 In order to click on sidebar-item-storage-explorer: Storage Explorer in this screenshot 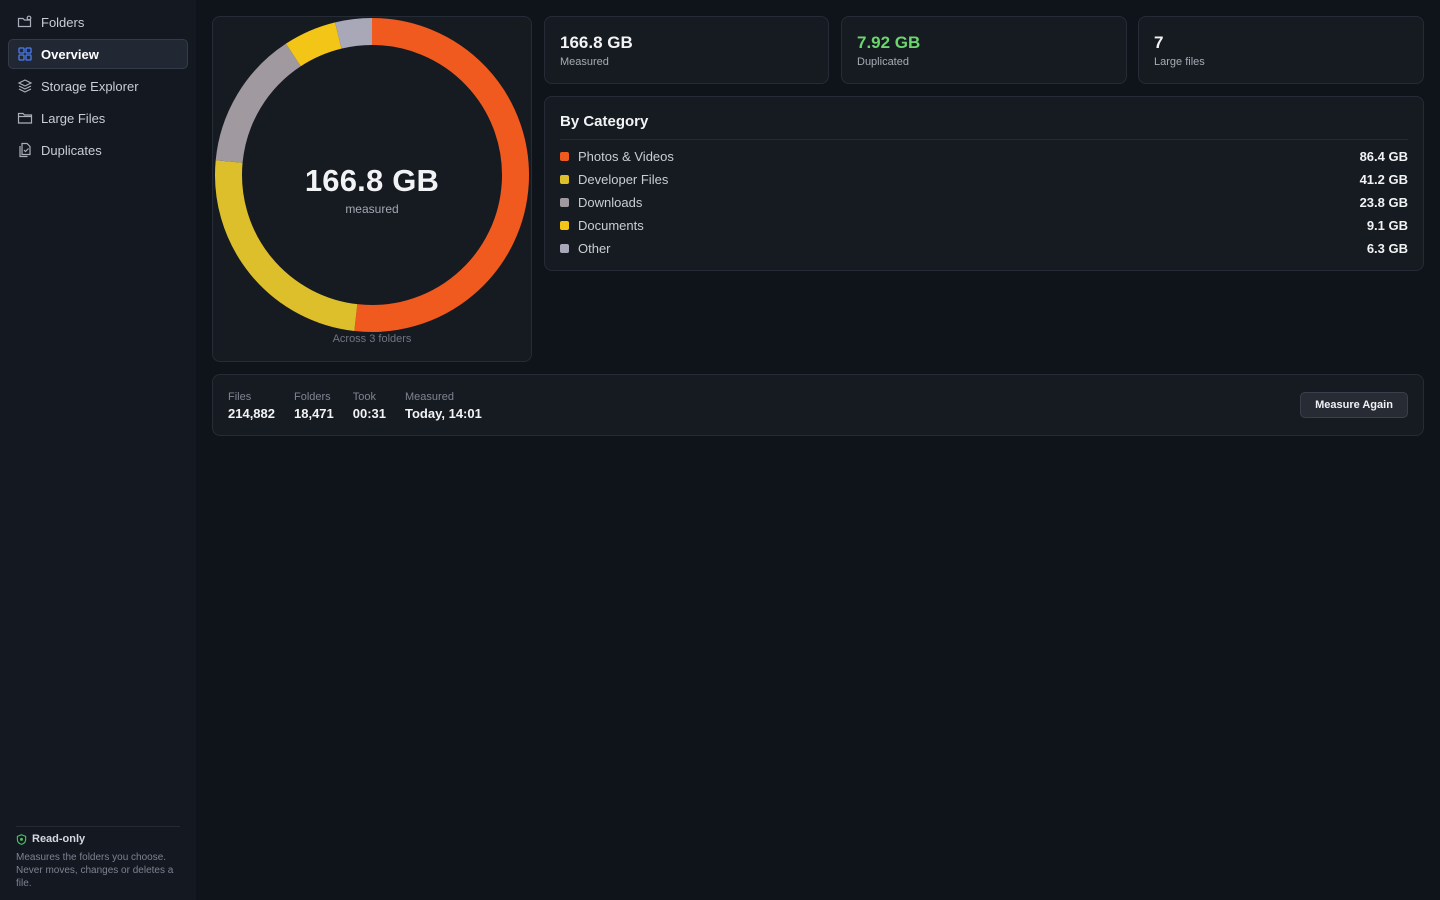, I will do `click(98, 86)`.